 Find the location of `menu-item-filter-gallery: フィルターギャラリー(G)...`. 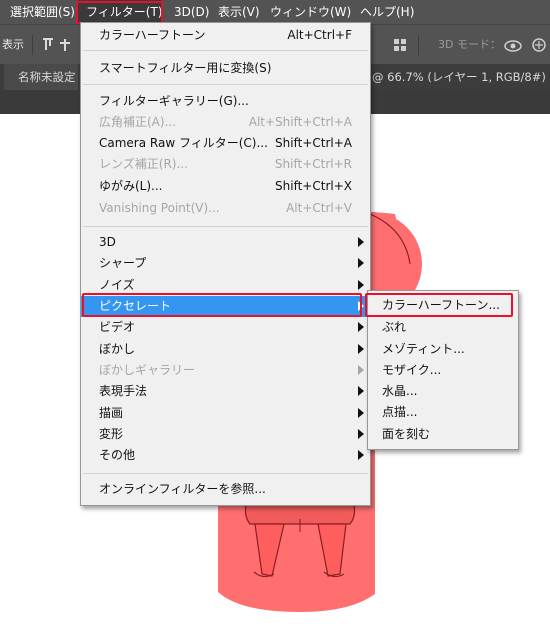

menu-item-filter-gallery: フィルターギャラリー(G)... is located at coordinates (225, 101).